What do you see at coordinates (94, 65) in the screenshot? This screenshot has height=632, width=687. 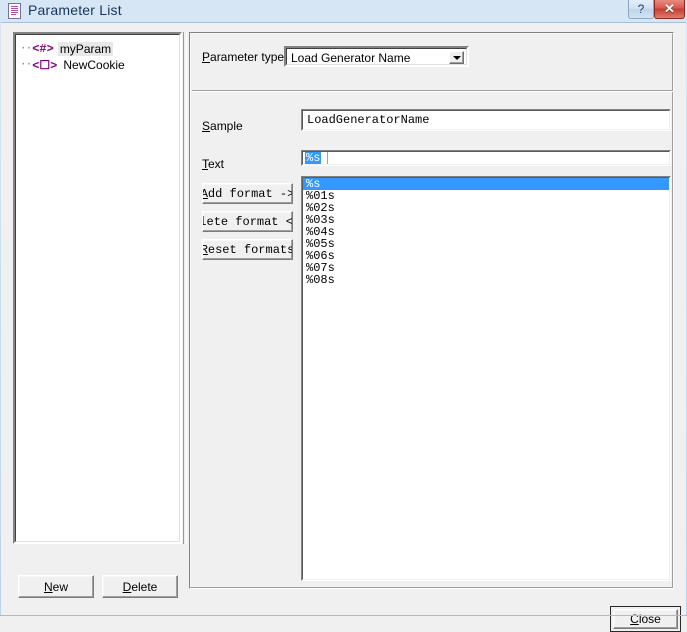 I see `tree-item-label: NewCookie` at bounding box center [94, 65].